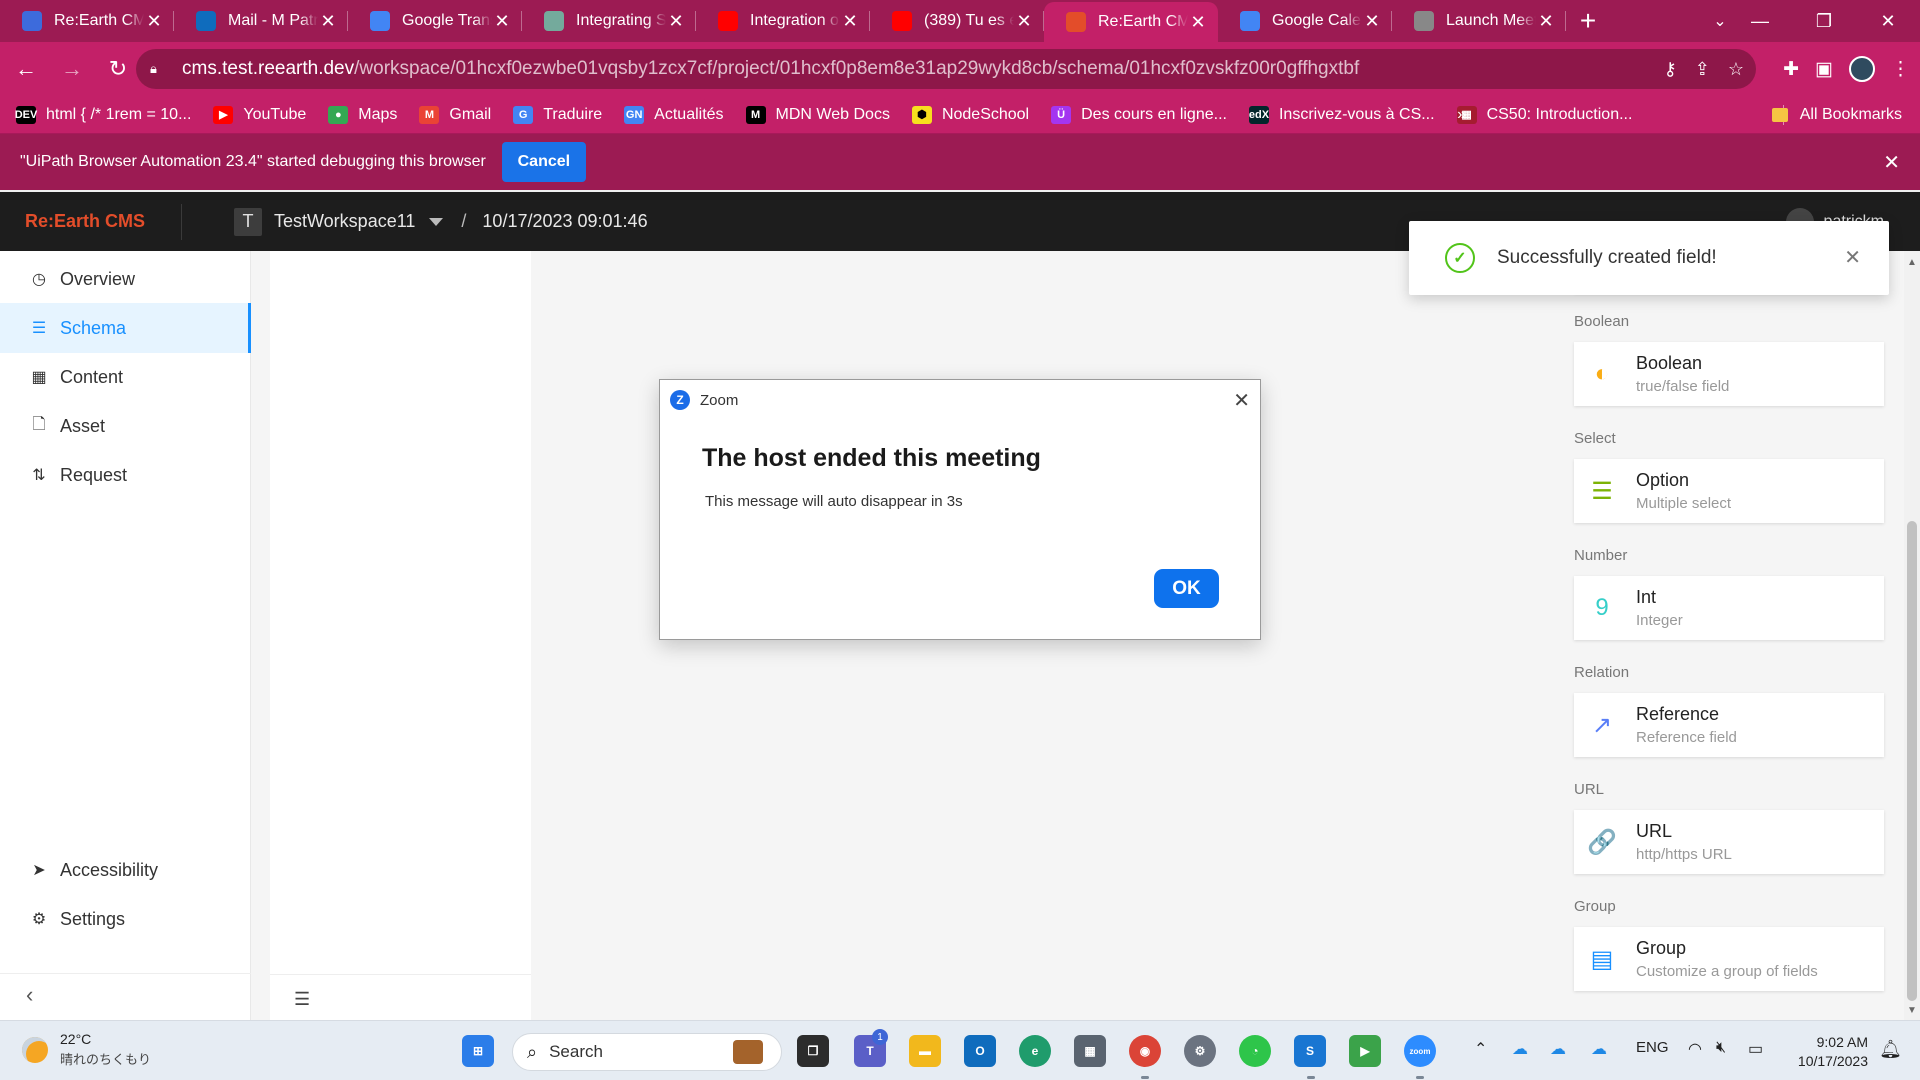 Image resolution: width=1920 pixels, height=1080 pixels. Describe the element at coordinates (125, 377) in the screenshot. I see `sidebar-item-content: ▦ Content` at that location.